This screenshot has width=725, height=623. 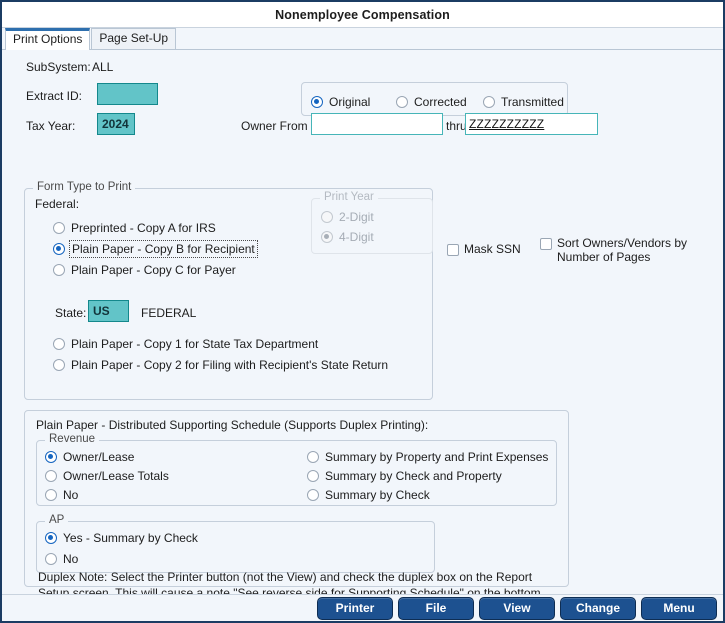 What do you see at coordinates (51, 537) in the screenshot?
I see `radio-ap-yes-summary-by-check-indicator` at bounding box center [51, 537].